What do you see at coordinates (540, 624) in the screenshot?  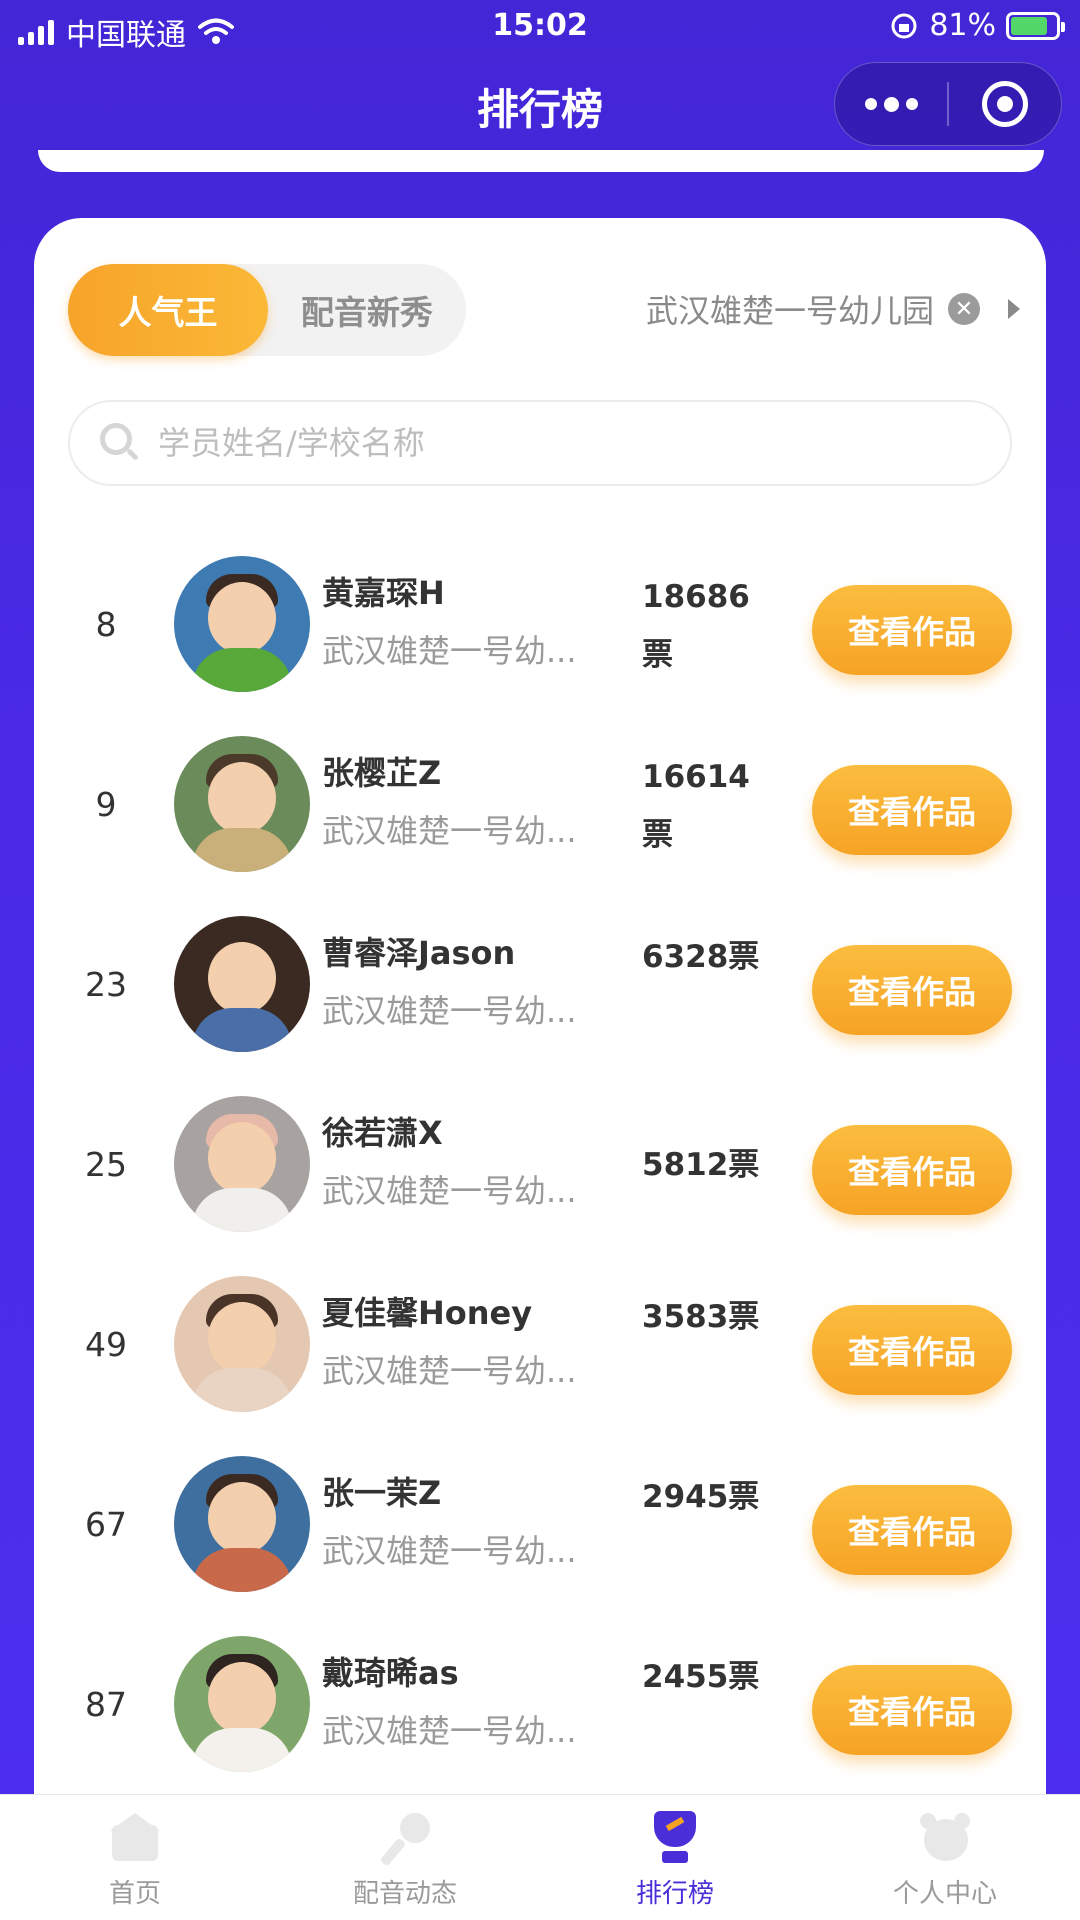 I see `list-item: 8 黄嘉琛H 武汉雄楚一号幼... 18686票 查看作品` at bounding box center [540, 624].